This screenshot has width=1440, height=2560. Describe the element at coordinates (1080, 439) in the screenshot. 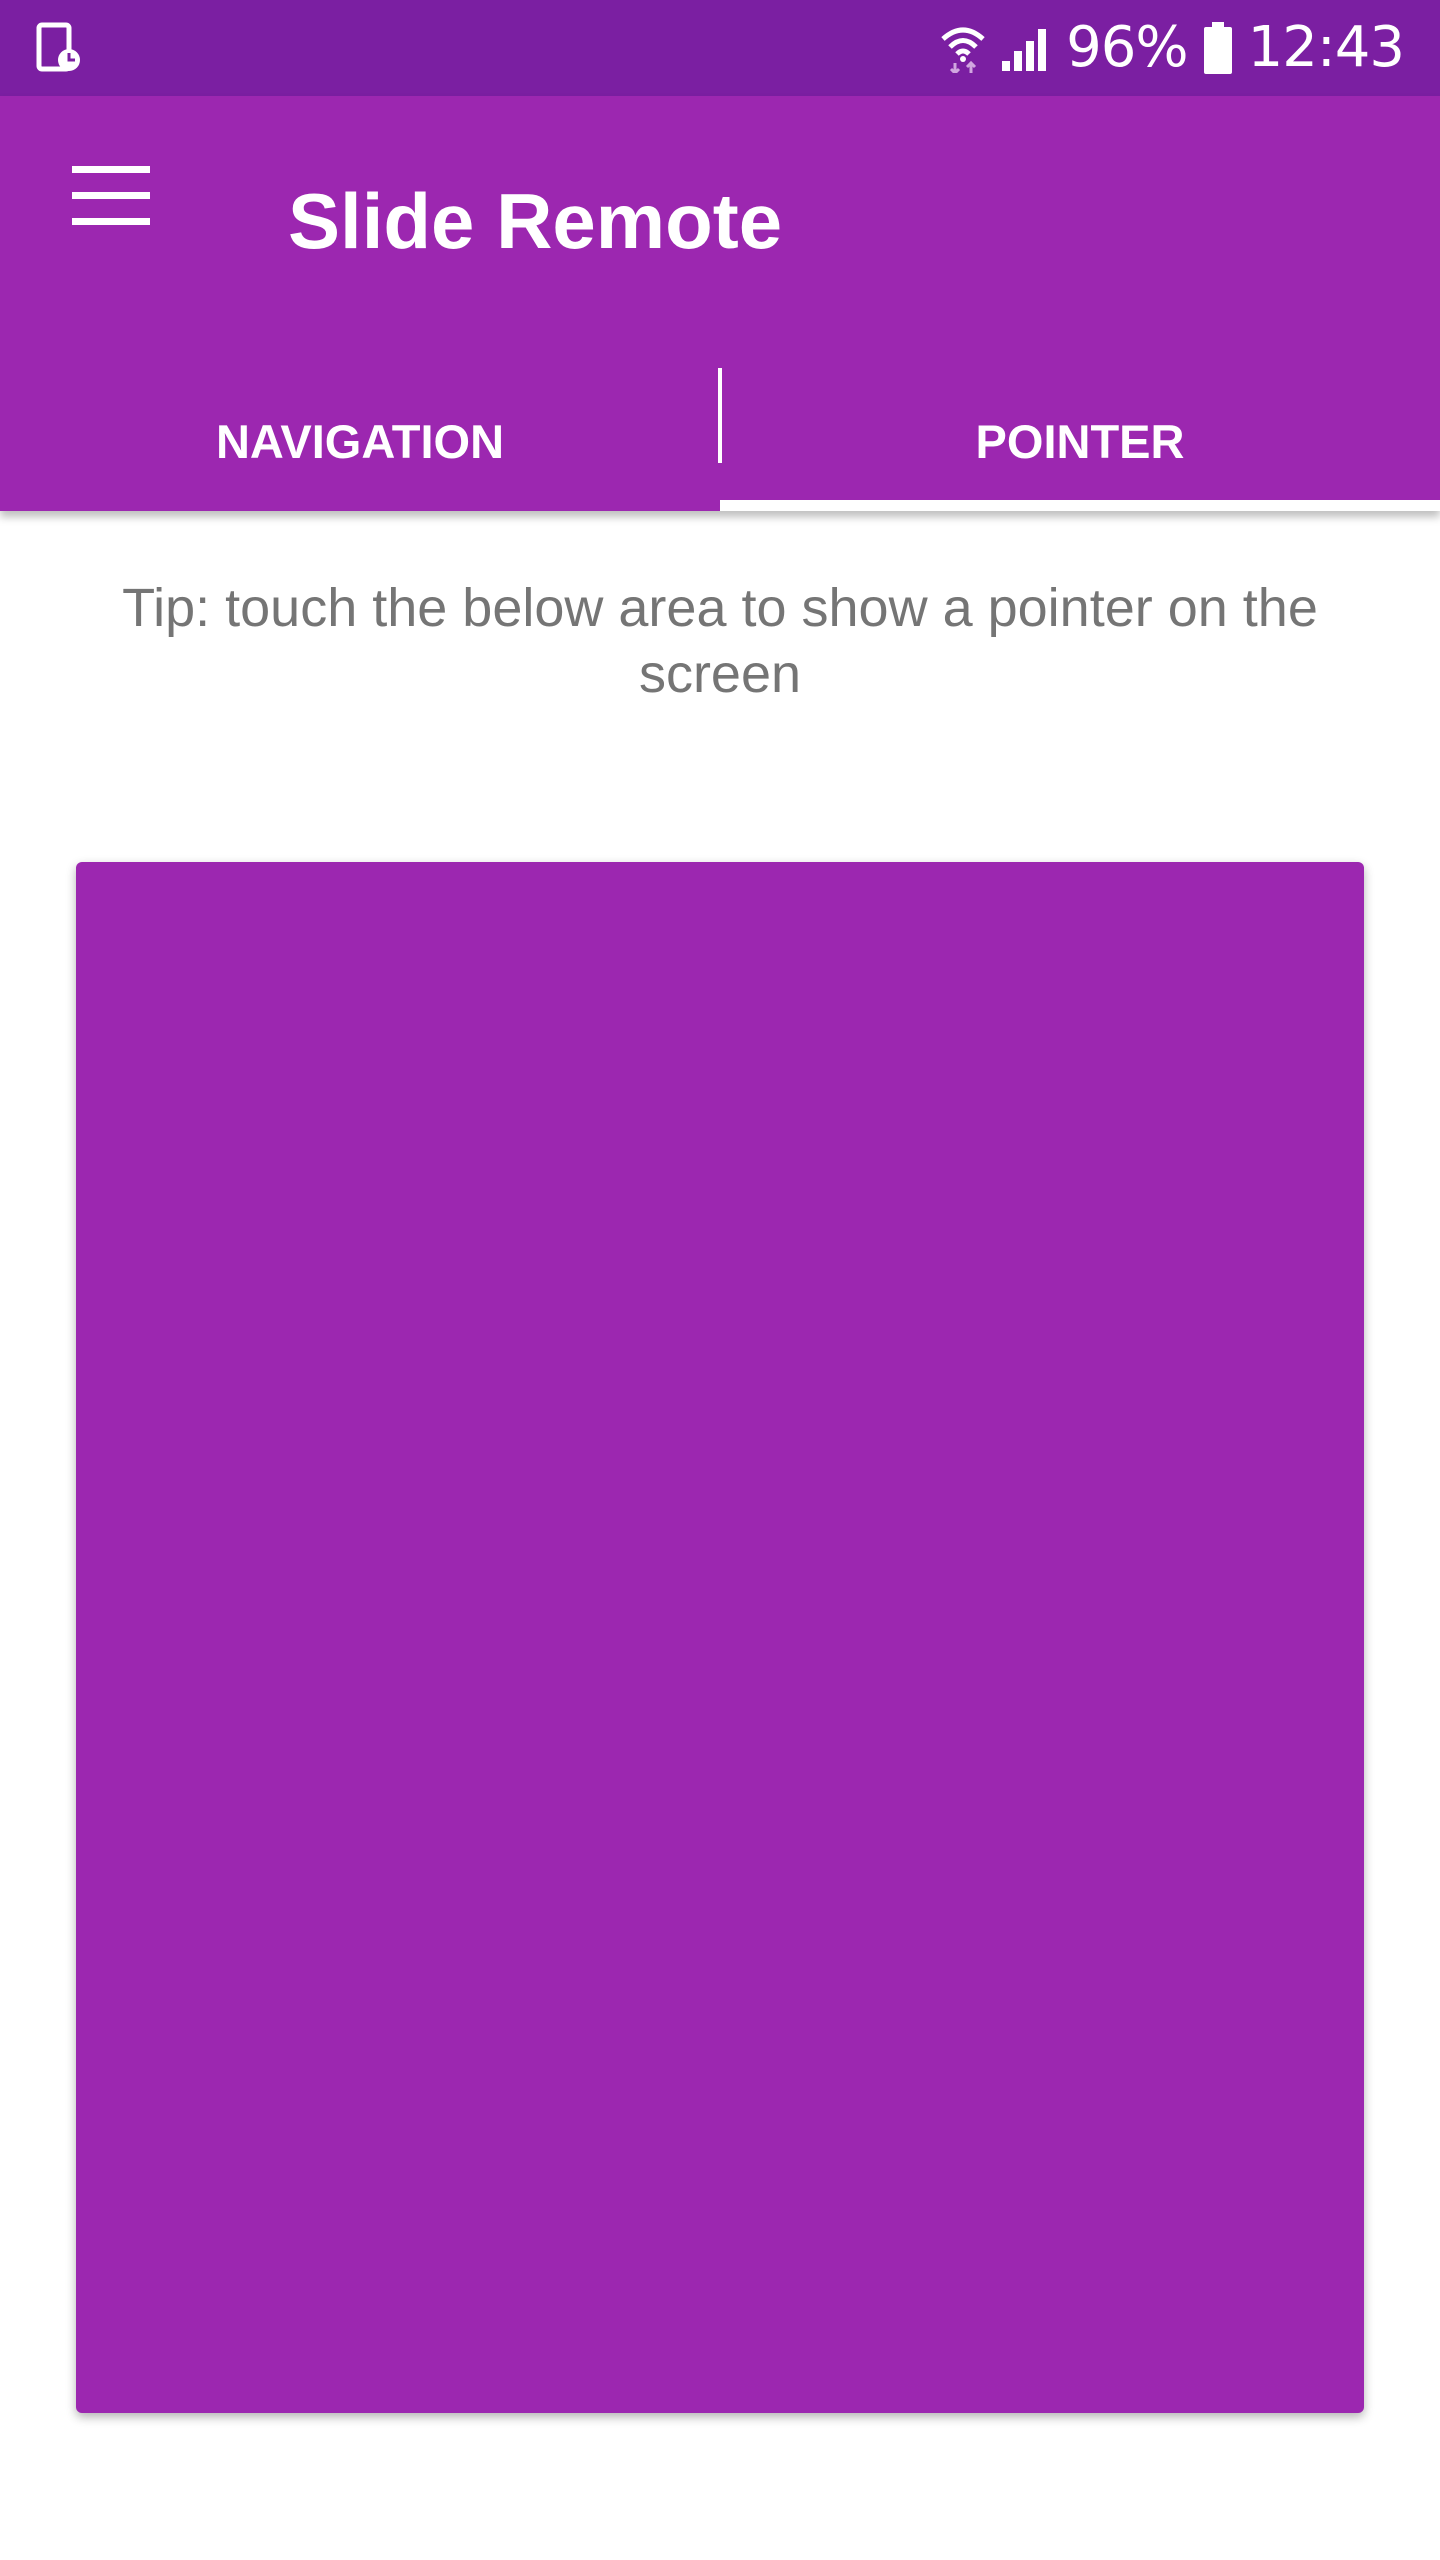

I see `tab-pointer: POINTER` at that location.